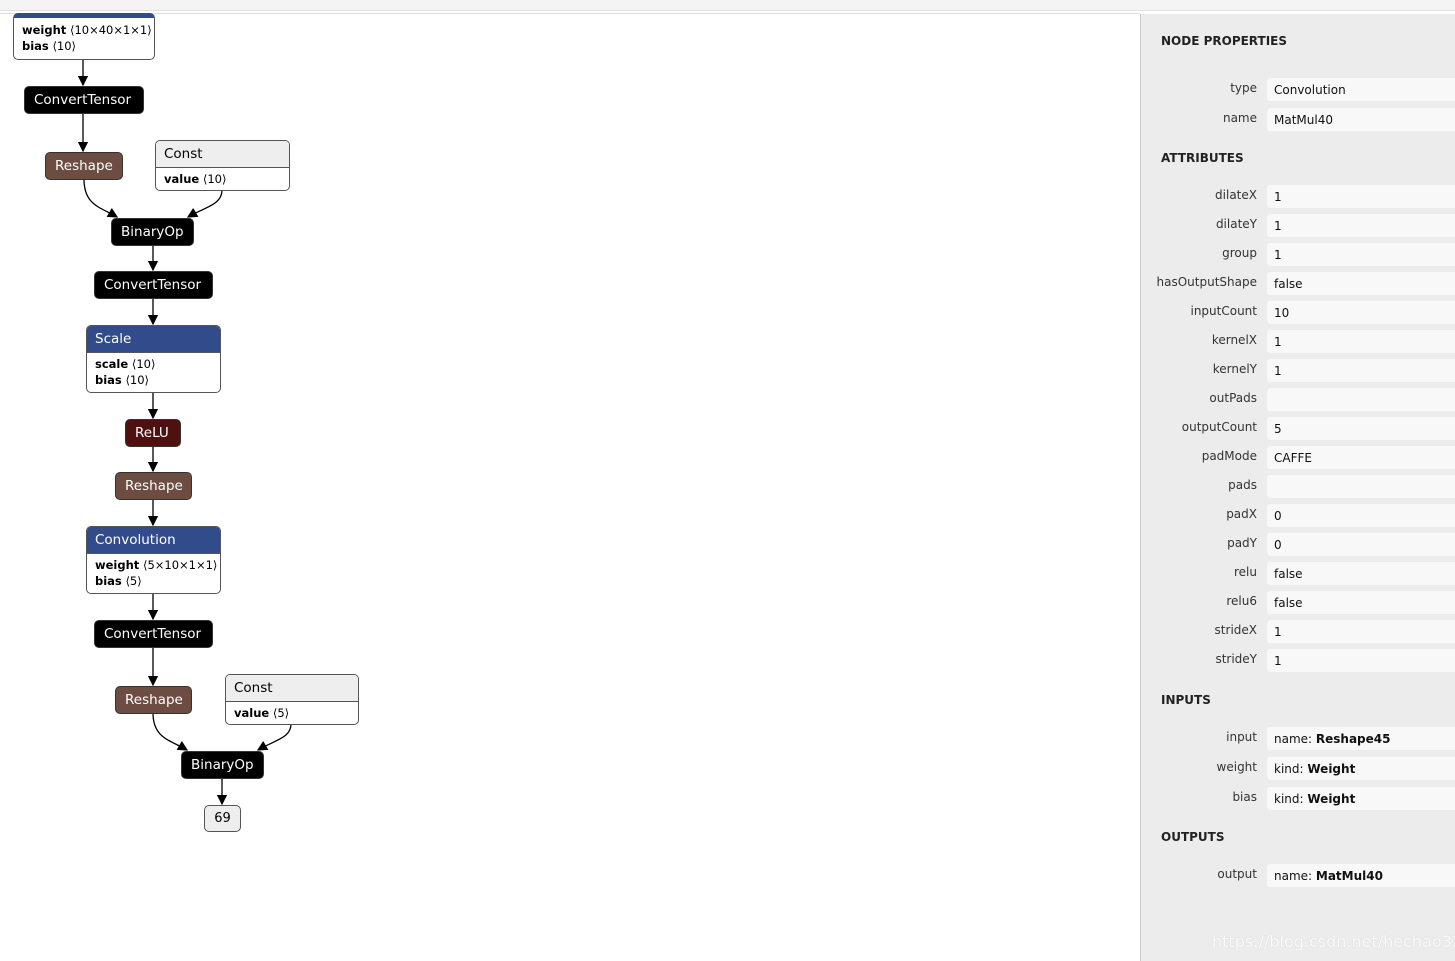 This screenshot has height=961, width=1455. Describe the element at coordinates (222, 818) in the screenshot. I see `node-output: 69` at that location.